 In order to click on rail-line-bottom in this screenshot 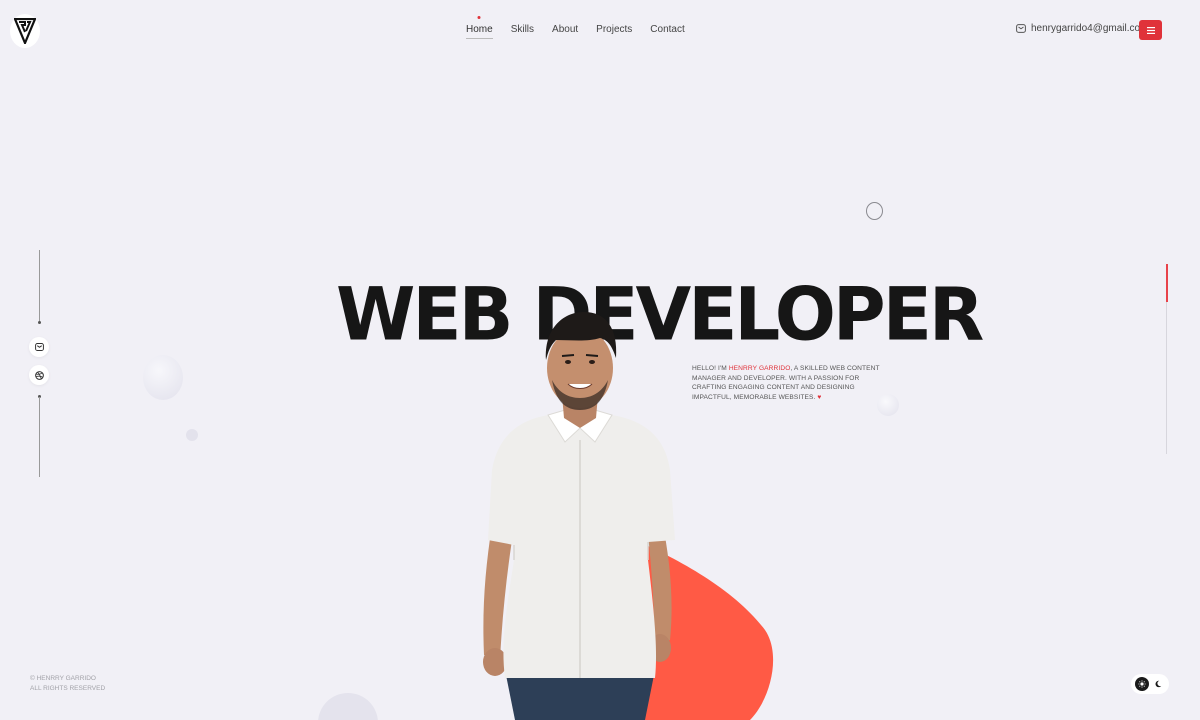, I will do `click(39, 437)`.